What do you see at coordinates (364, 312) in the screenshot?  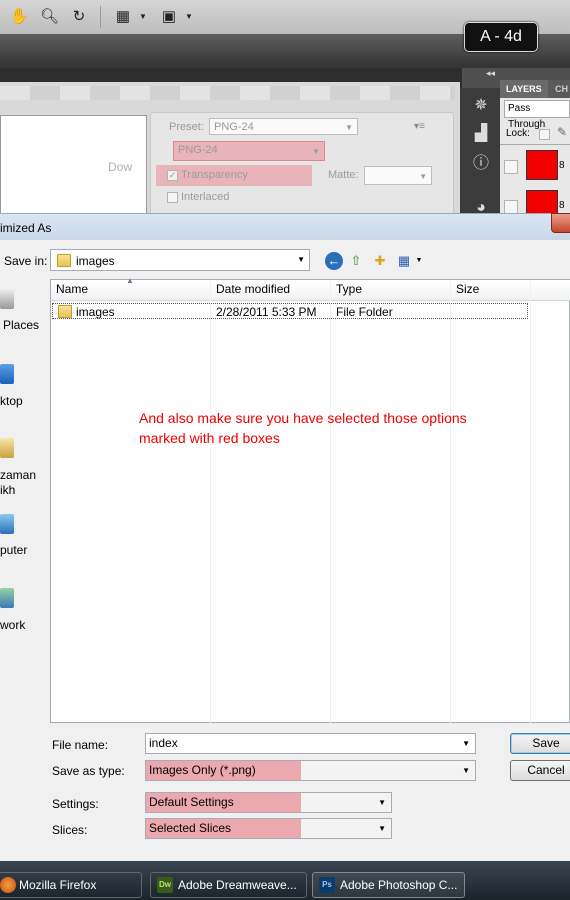 I see `row-type: File Folder` at bounding box center [364, 312].